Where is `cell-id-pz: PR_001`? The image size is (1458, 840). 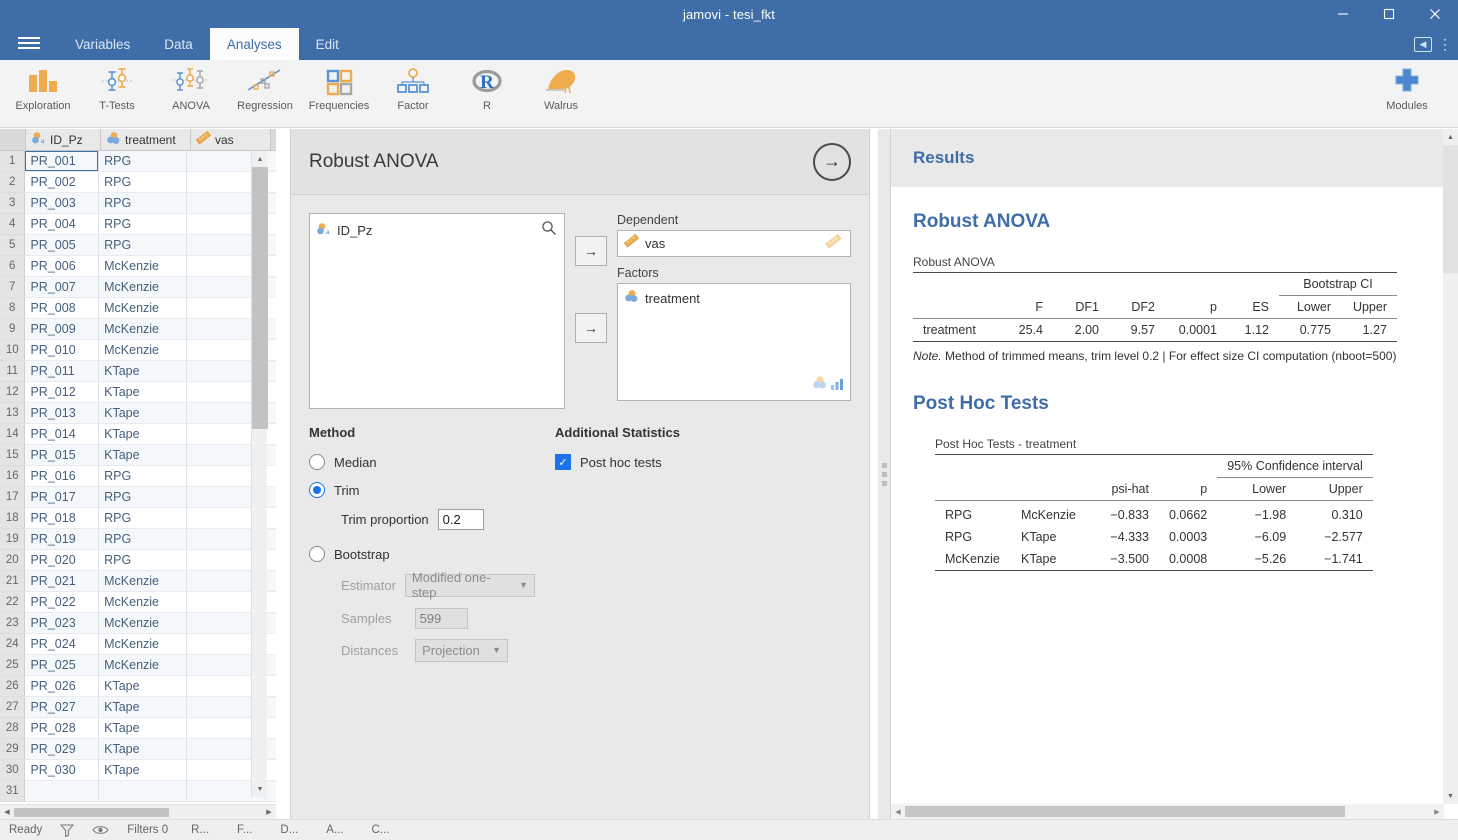 cell-id-pz: PR_001 is located at coordinates (62, 161).